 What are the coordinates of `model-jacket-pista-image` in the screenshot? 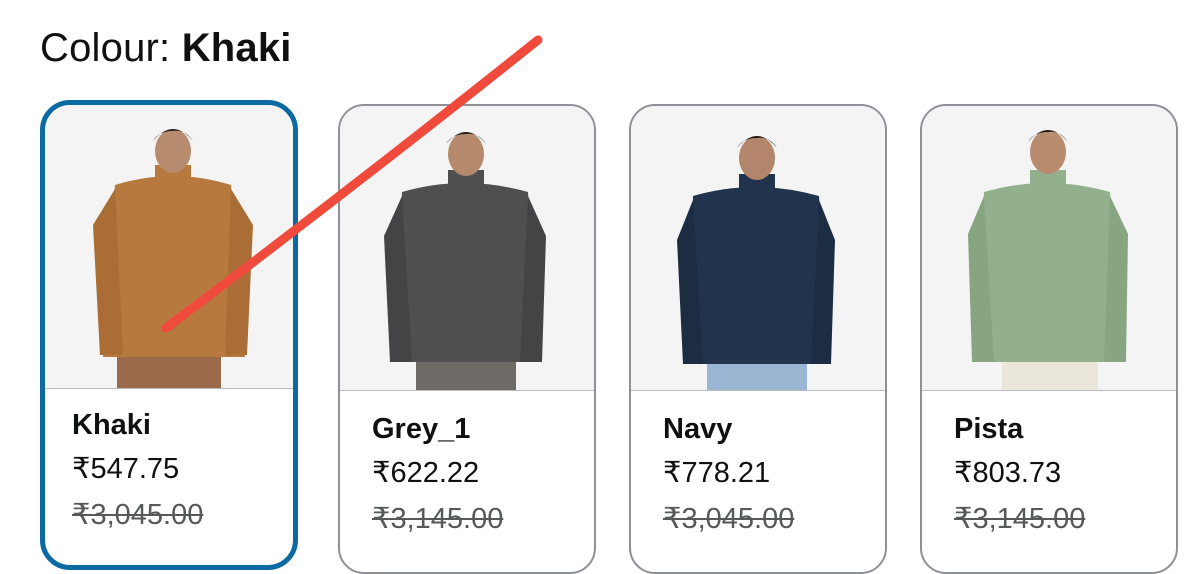 It's located at (1048, 260).